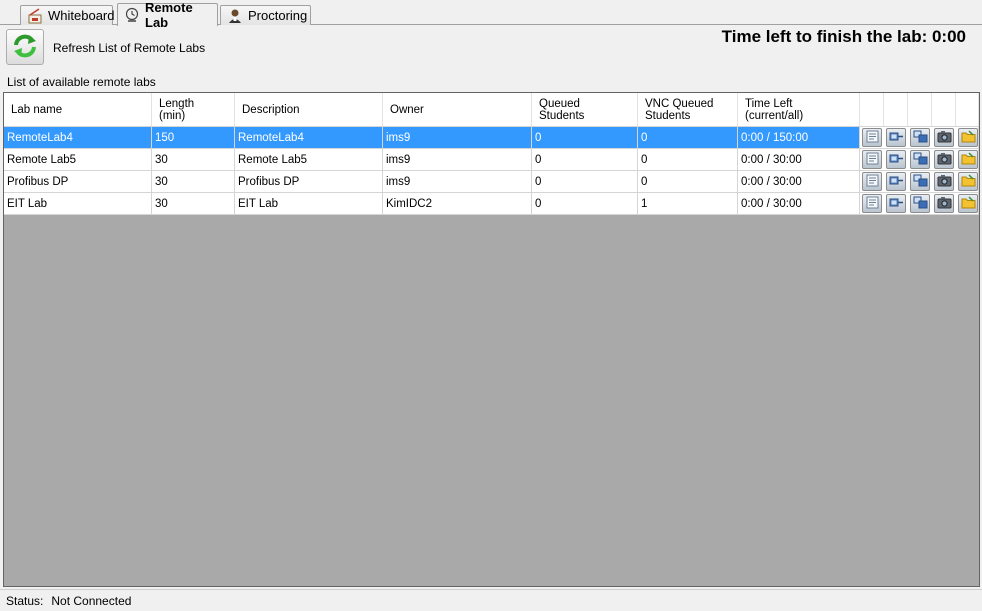  I want to click on tab-label: Proctoring, so click(278, 15).